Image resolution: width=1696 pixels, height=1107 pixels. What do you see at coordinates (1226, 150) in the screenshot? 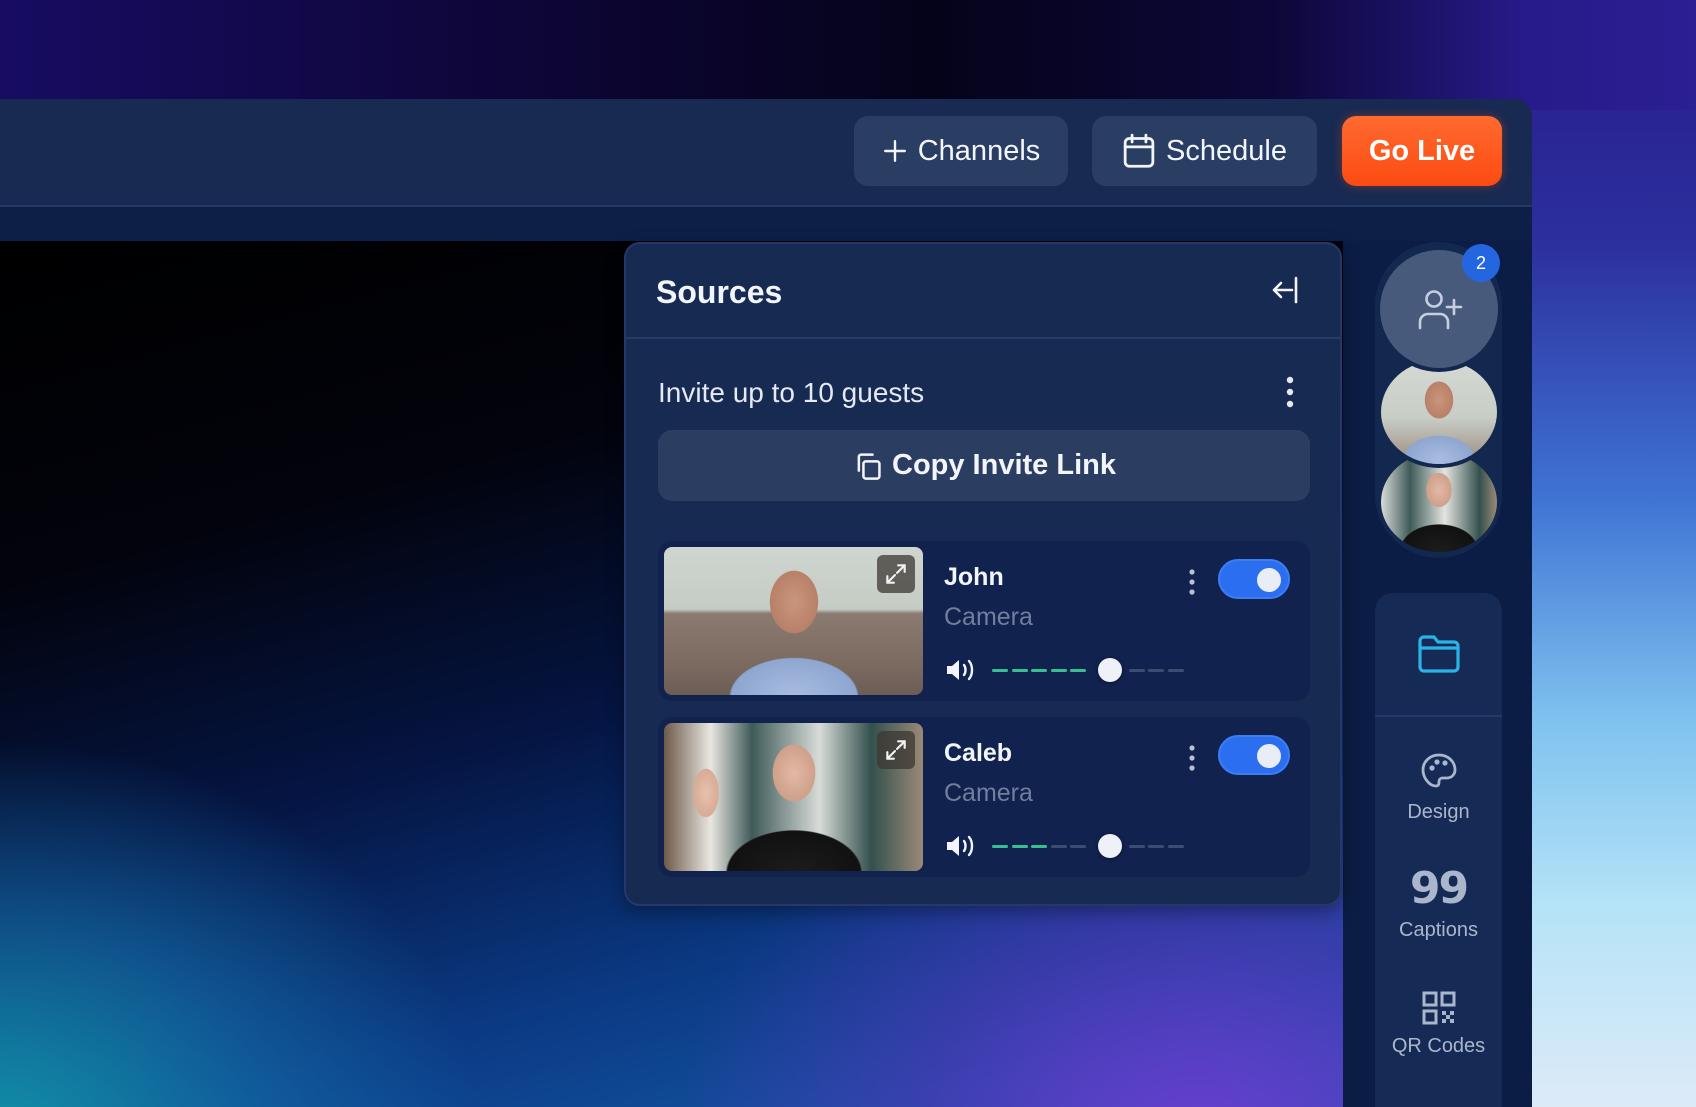
I see `schedule-label: Schedule` at bounding box center [1226, 150].